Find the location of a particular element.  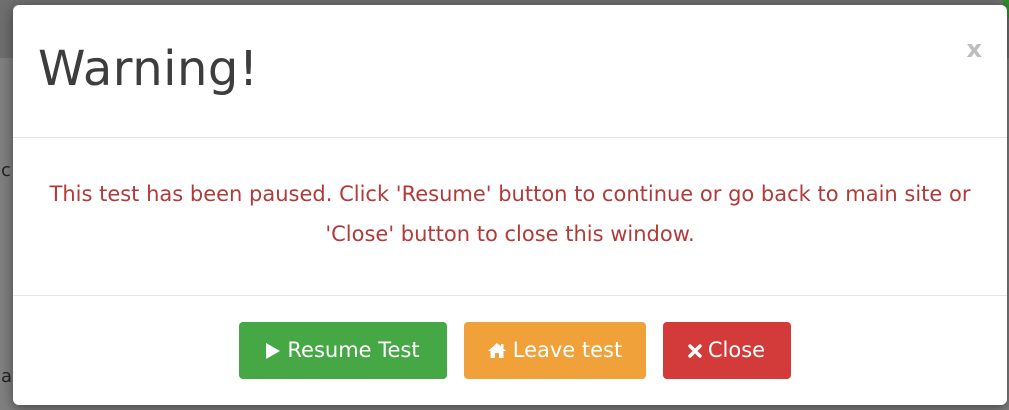

resume-test-button: Resume Test is located at coordinates (342, 350).